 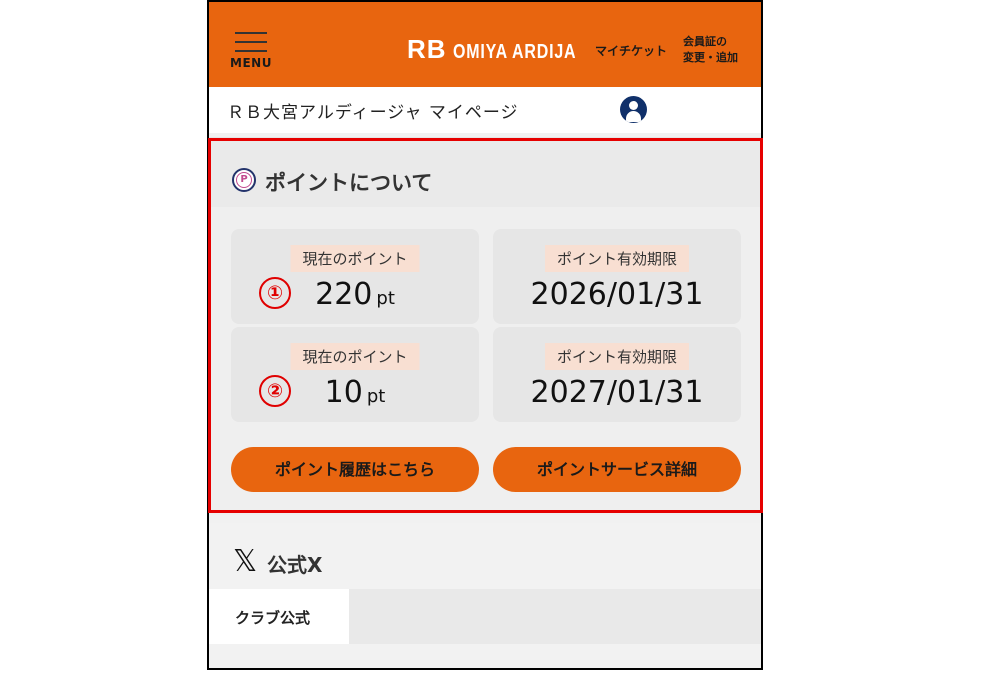 What do you see at coordinates (631, 50) in the screenshot?
I see `my-ticket-link: マイチケット` at bounding box center [631, 50].